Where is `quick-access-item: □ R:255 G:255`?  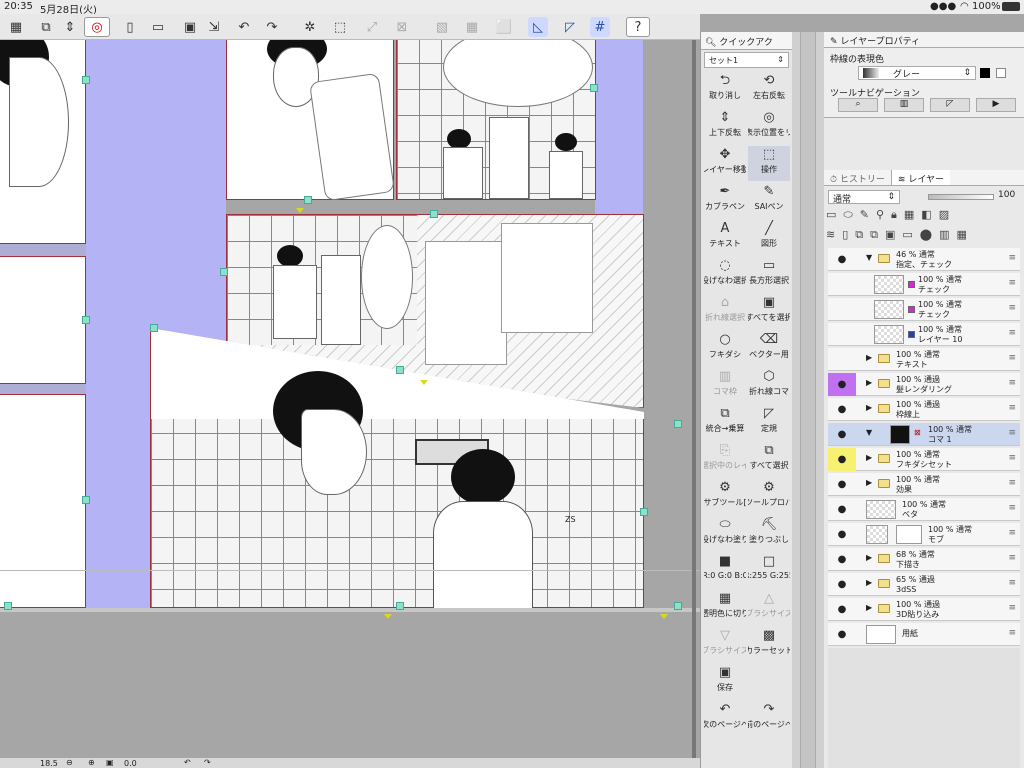
quick-access-item: □ R:255 G:255 is located at coordinates (769, 570).